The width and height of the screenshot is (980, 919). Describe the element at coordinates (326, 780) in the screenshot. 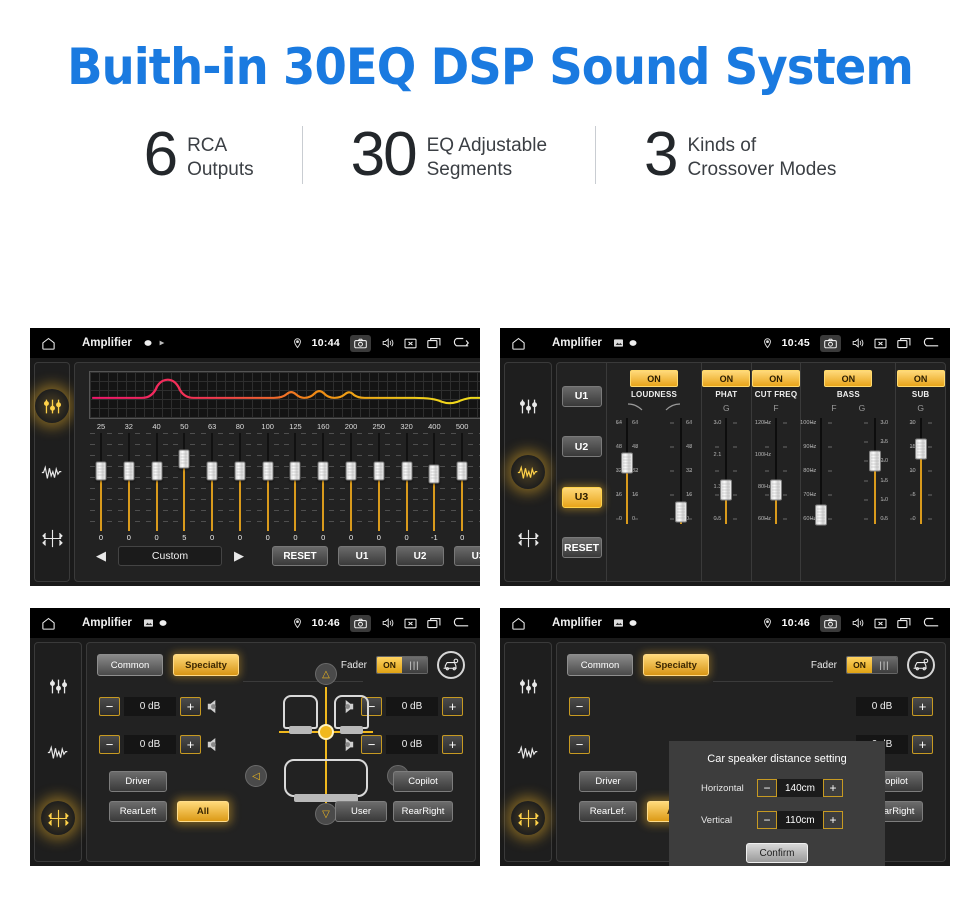

I see `seat-rear-bench` at that location.